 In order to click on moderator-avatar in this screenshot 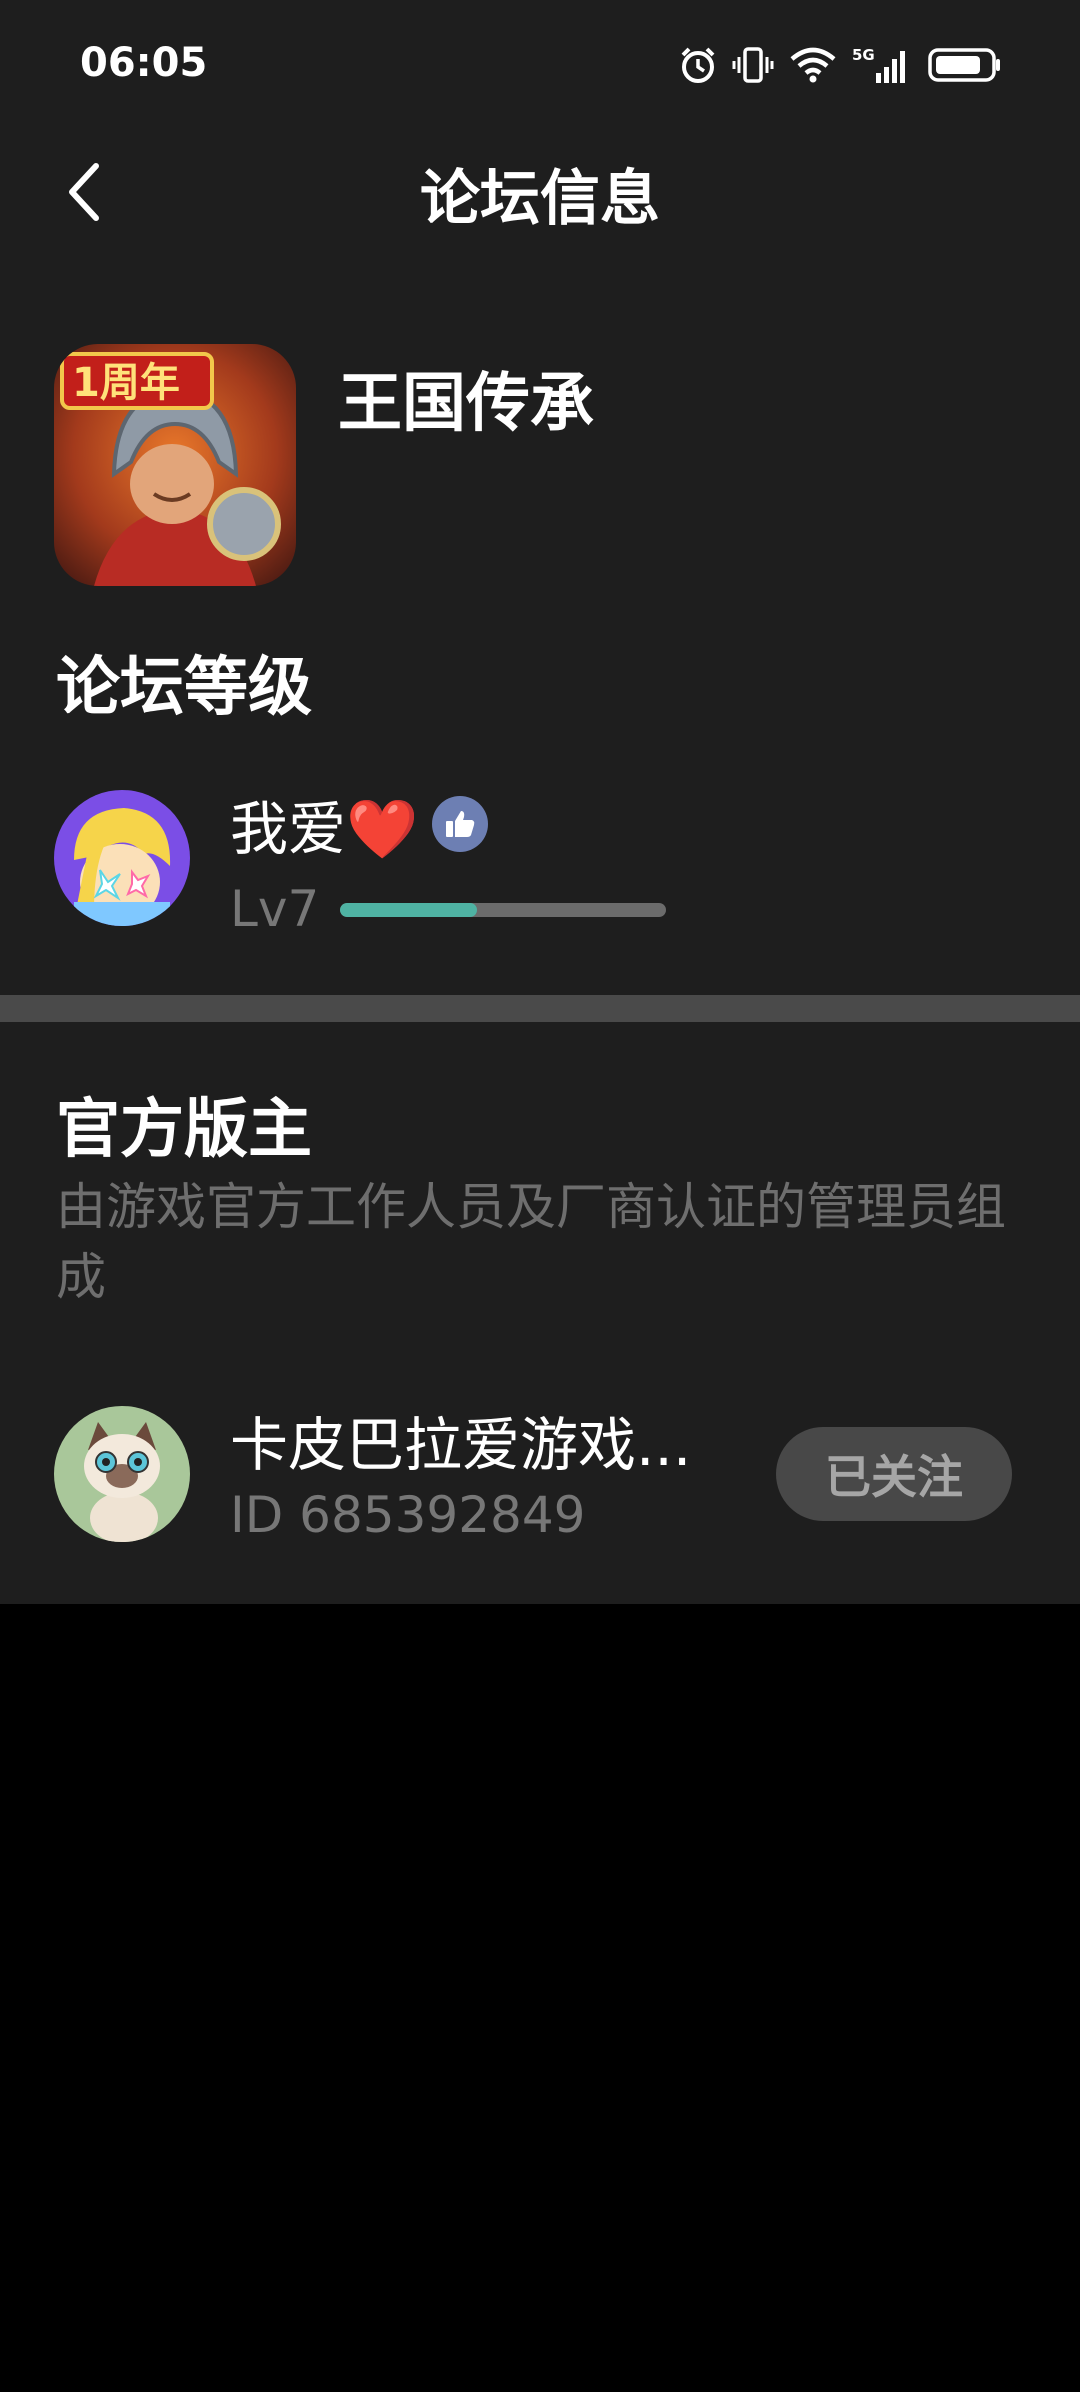, I will do `click(122, 1474)`.